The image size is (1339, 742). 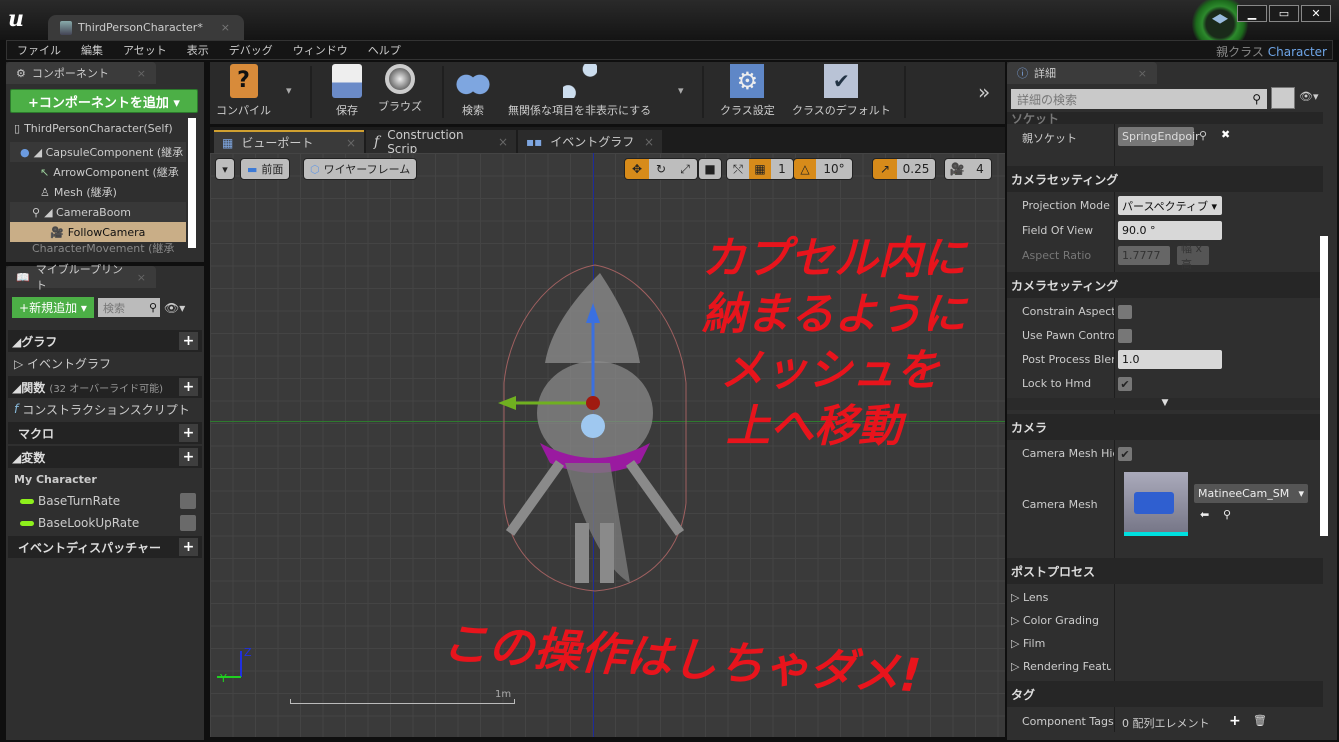 What do you see at coordinates (1235, 721) in the screenshot?
I see `add-element-plus-icon: +` at bounding box center [1235, 721].